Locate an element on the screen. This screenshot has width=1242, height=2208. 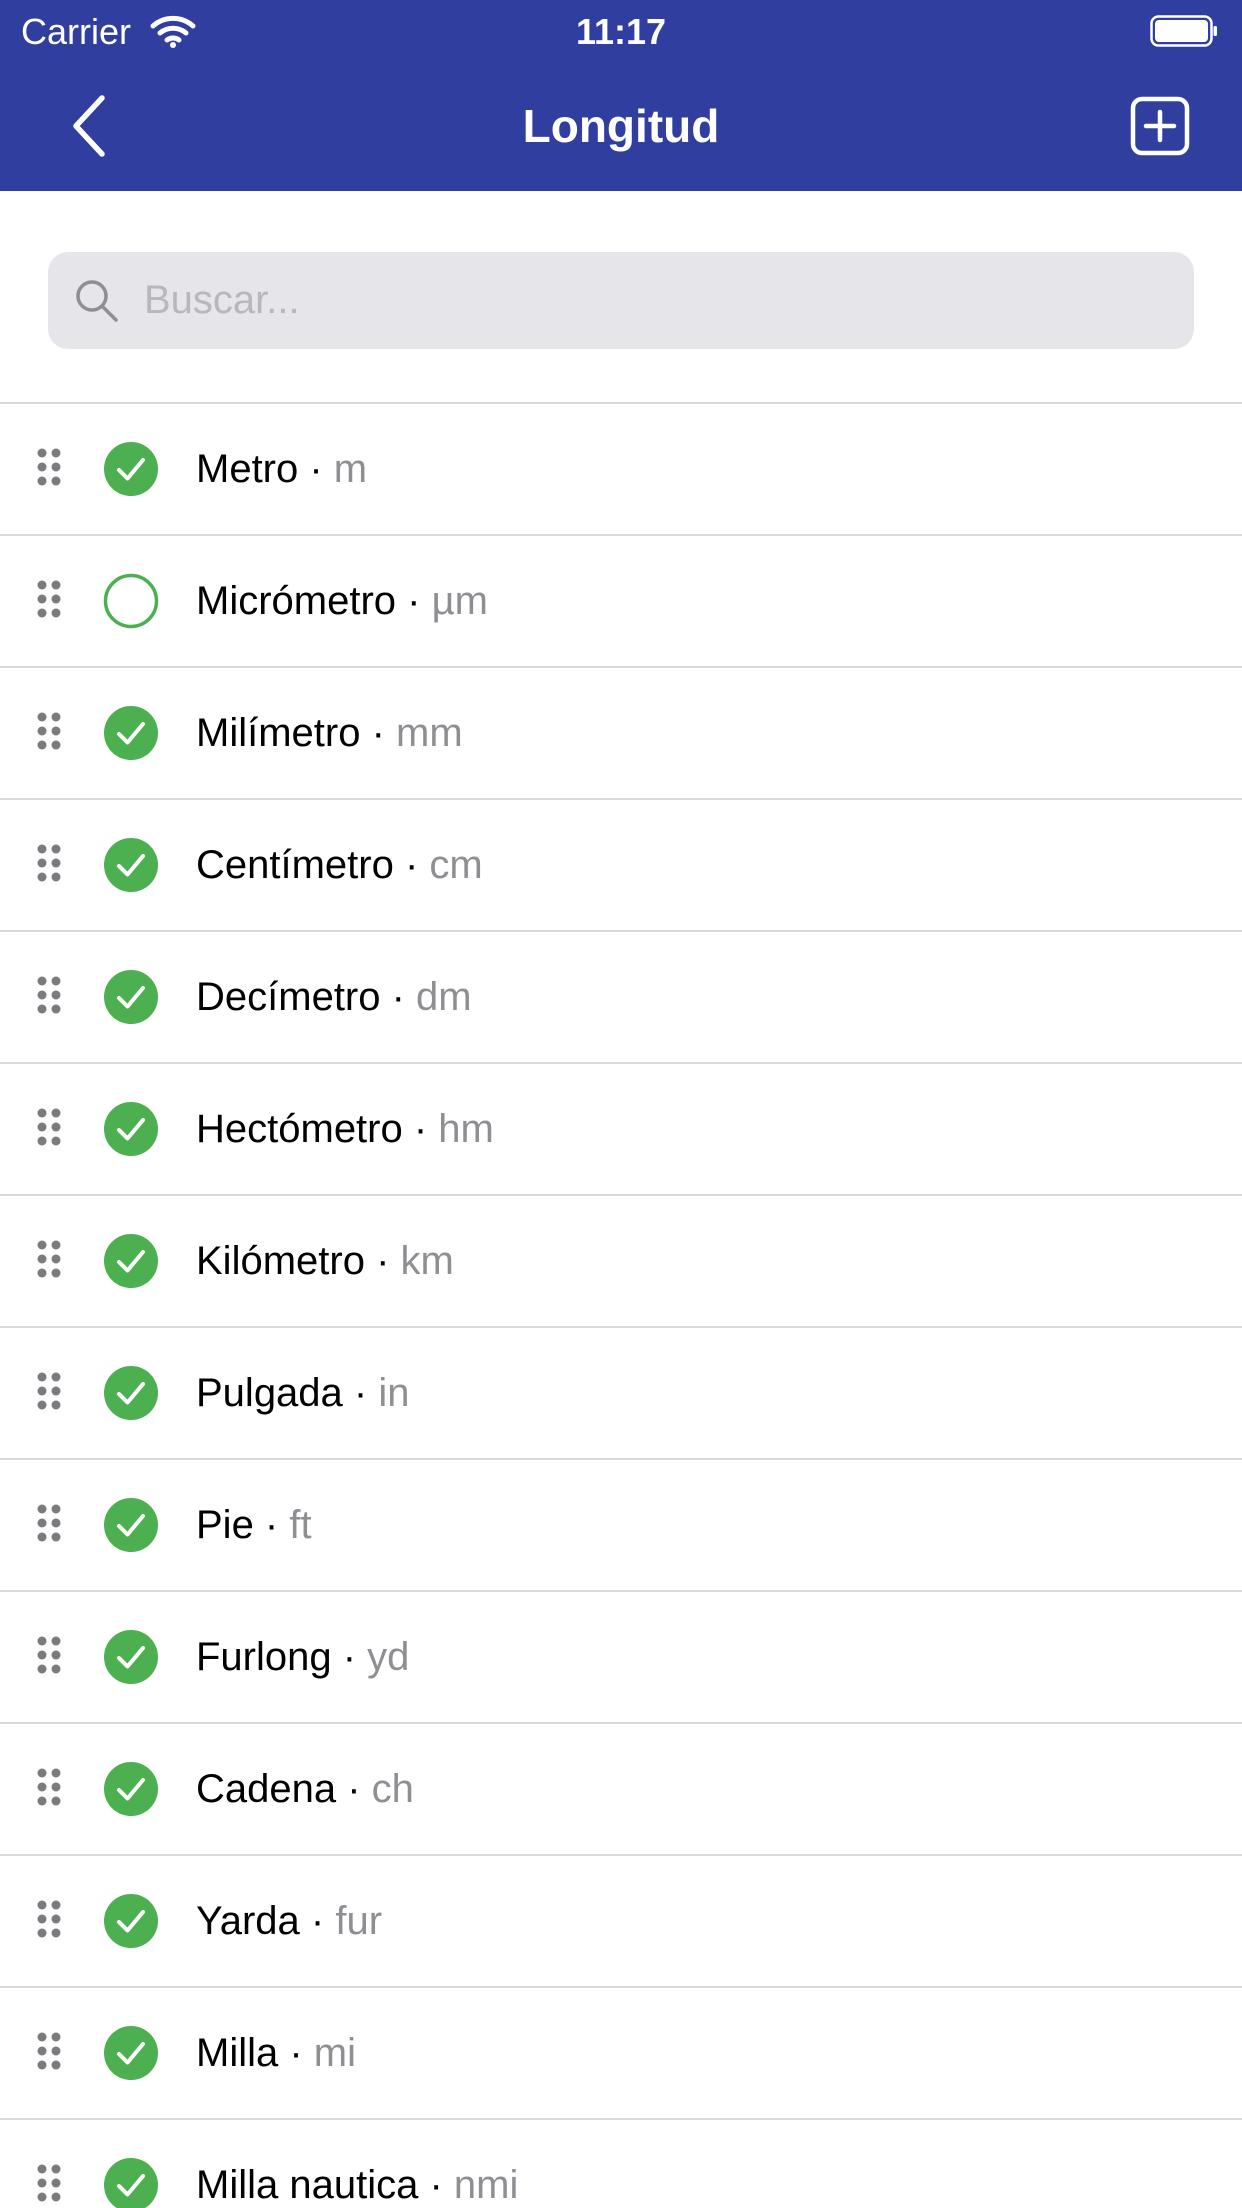
unit-label: Furlong · yd is located at coordinates (302, 1657).